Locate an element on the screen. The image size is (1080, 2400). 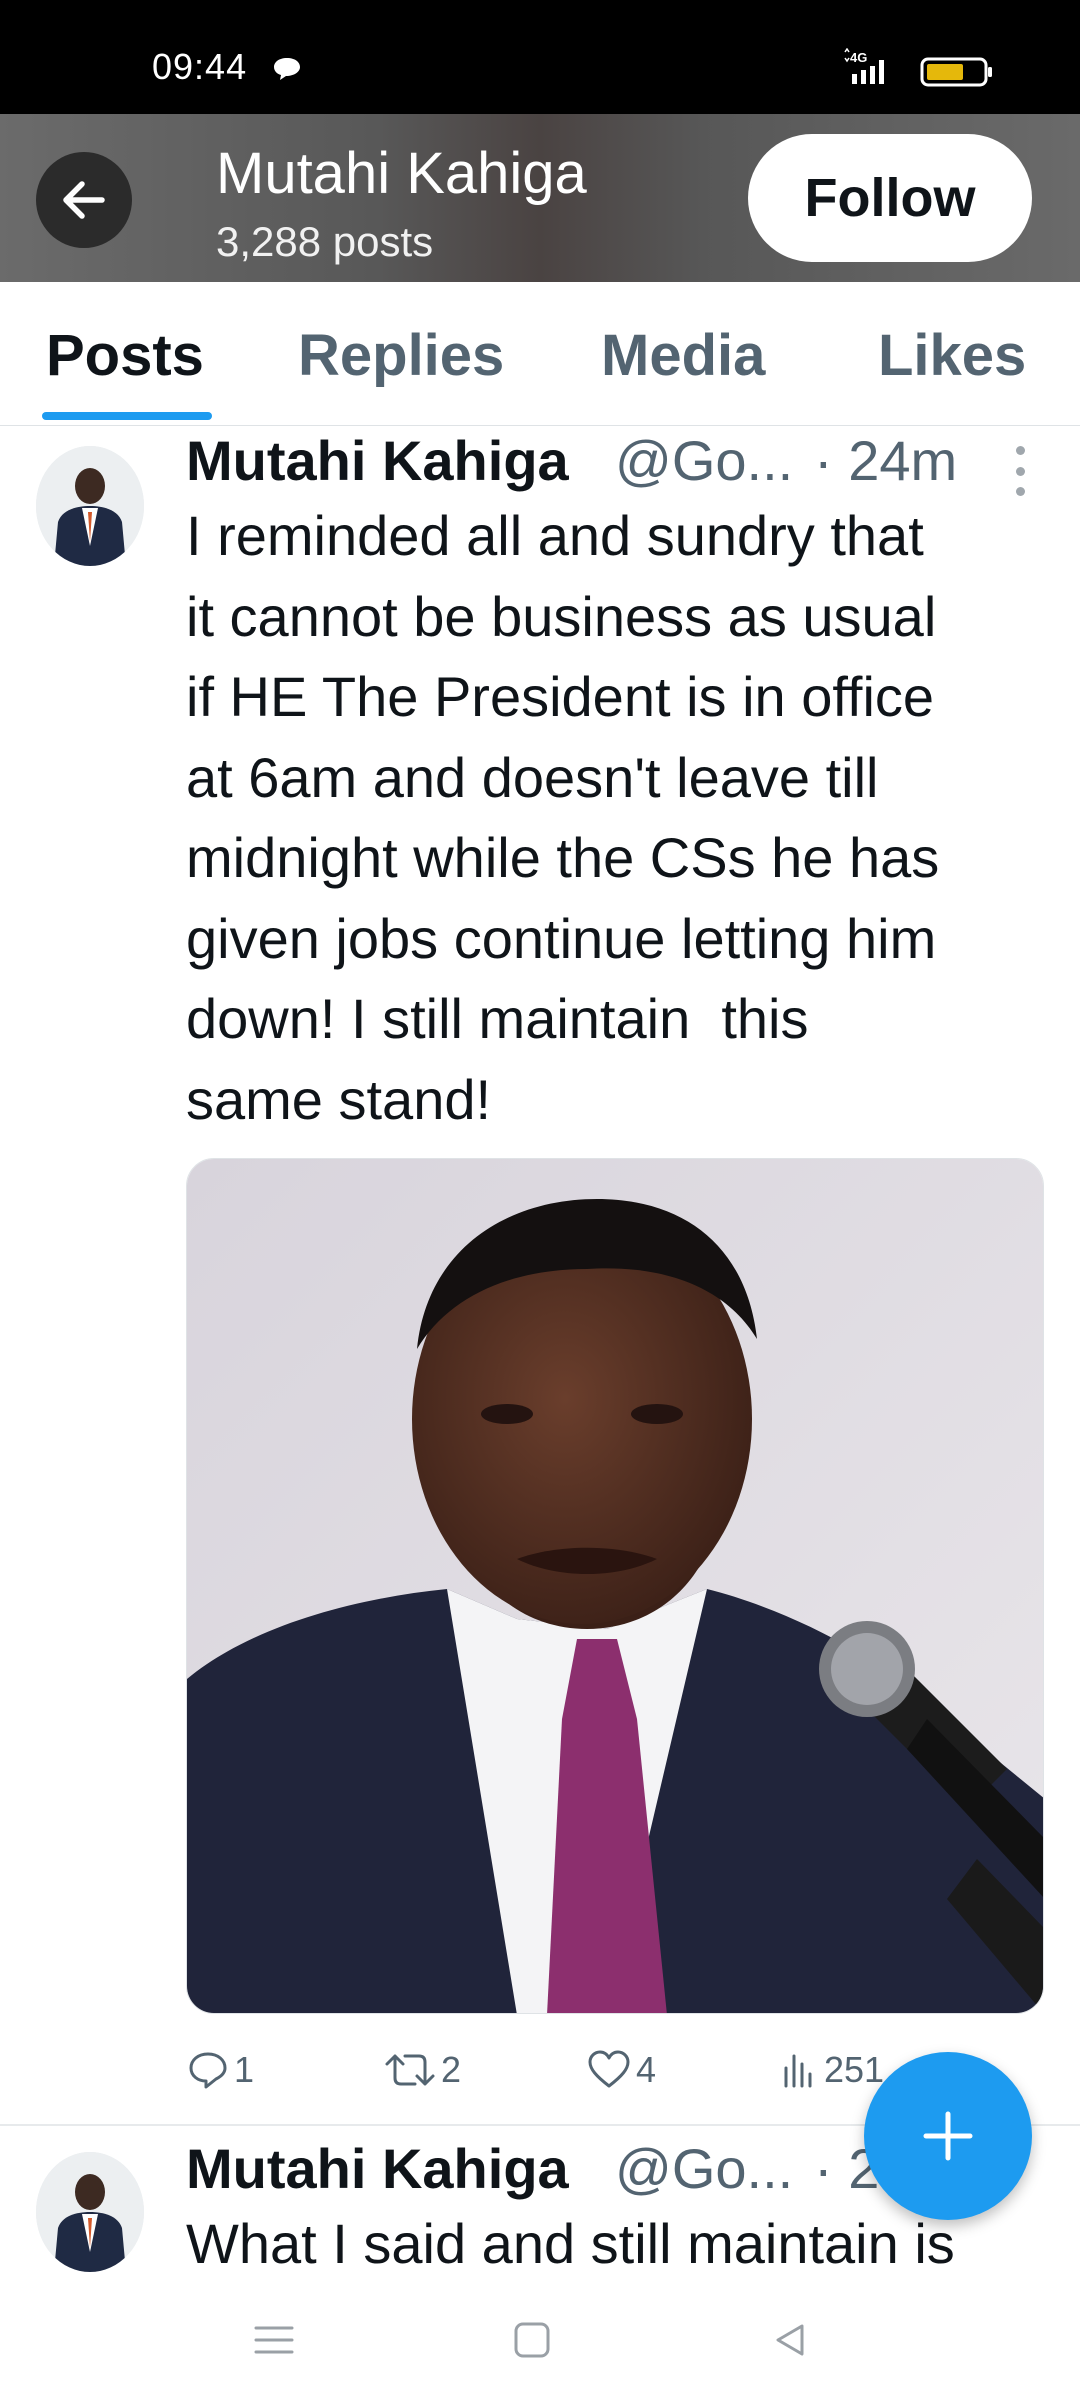
views-chart-icon is located at coordinates (798, 2071).